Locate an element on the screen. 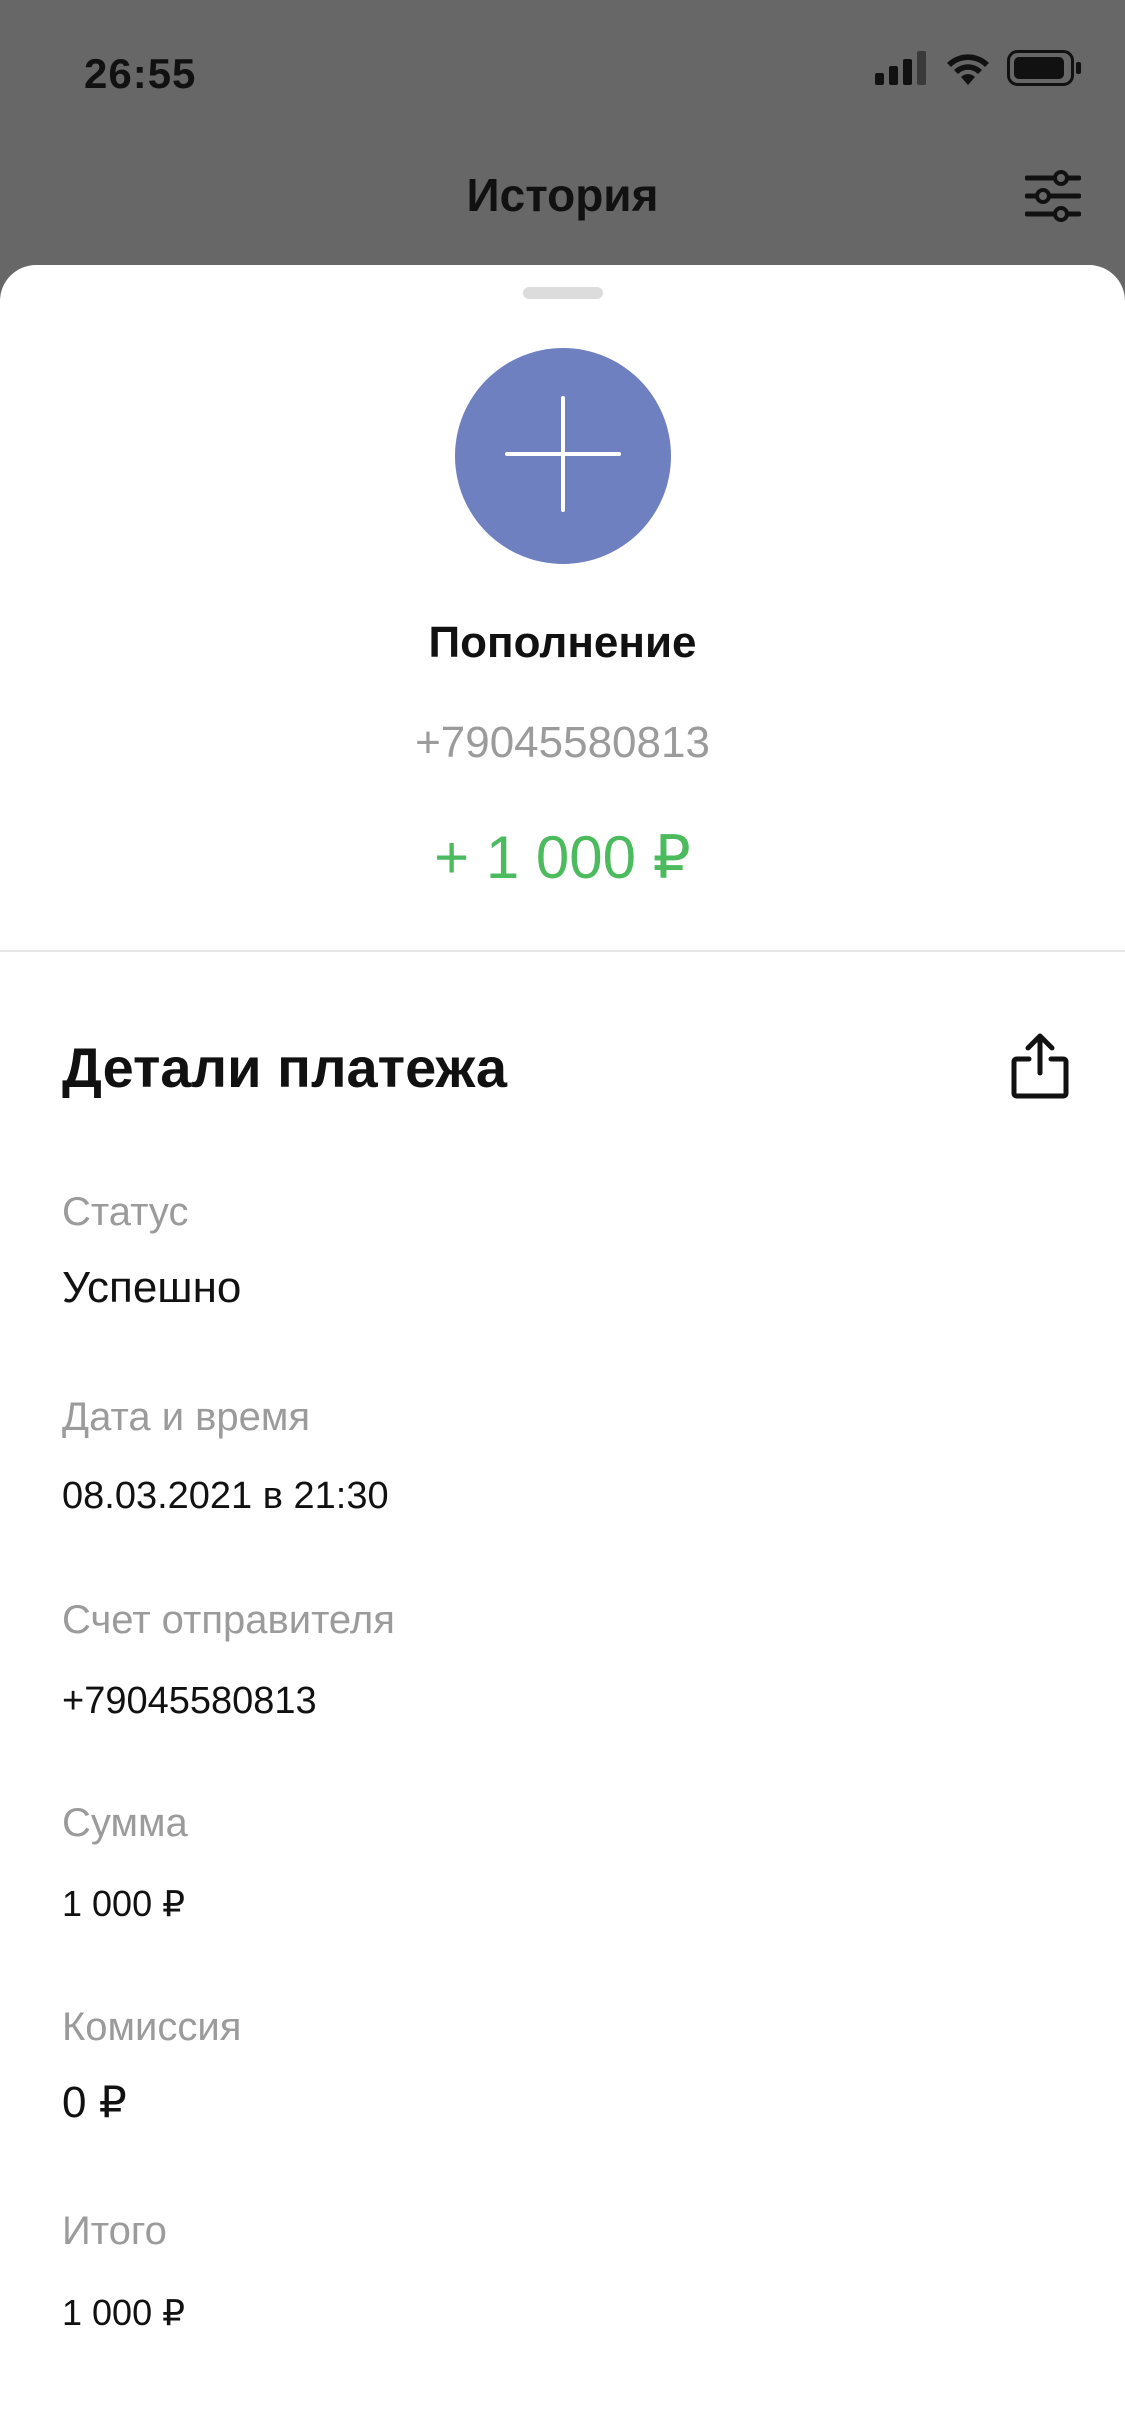 The width and height of the screenshot is (1125, 2436). filter-sliders-icon is located at coordinates (1053, 198).